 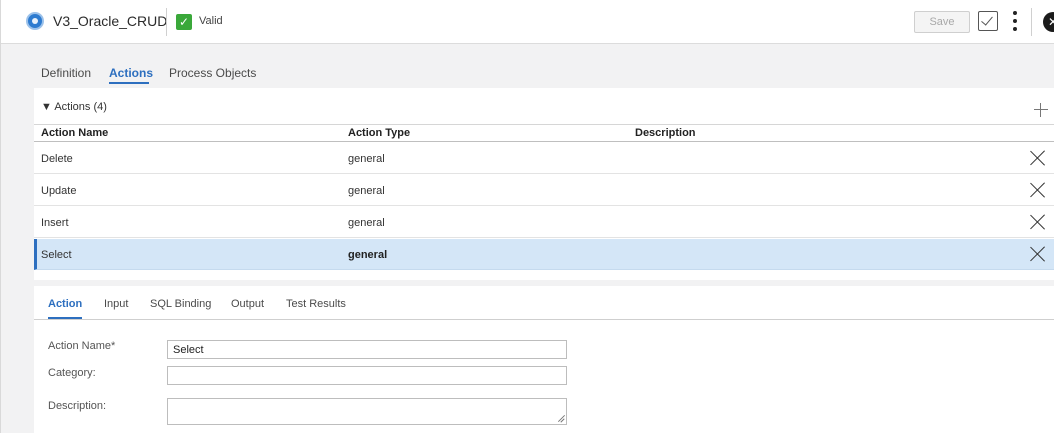 I want to click on action-name-cell: Update, so click(x=59, y=191).